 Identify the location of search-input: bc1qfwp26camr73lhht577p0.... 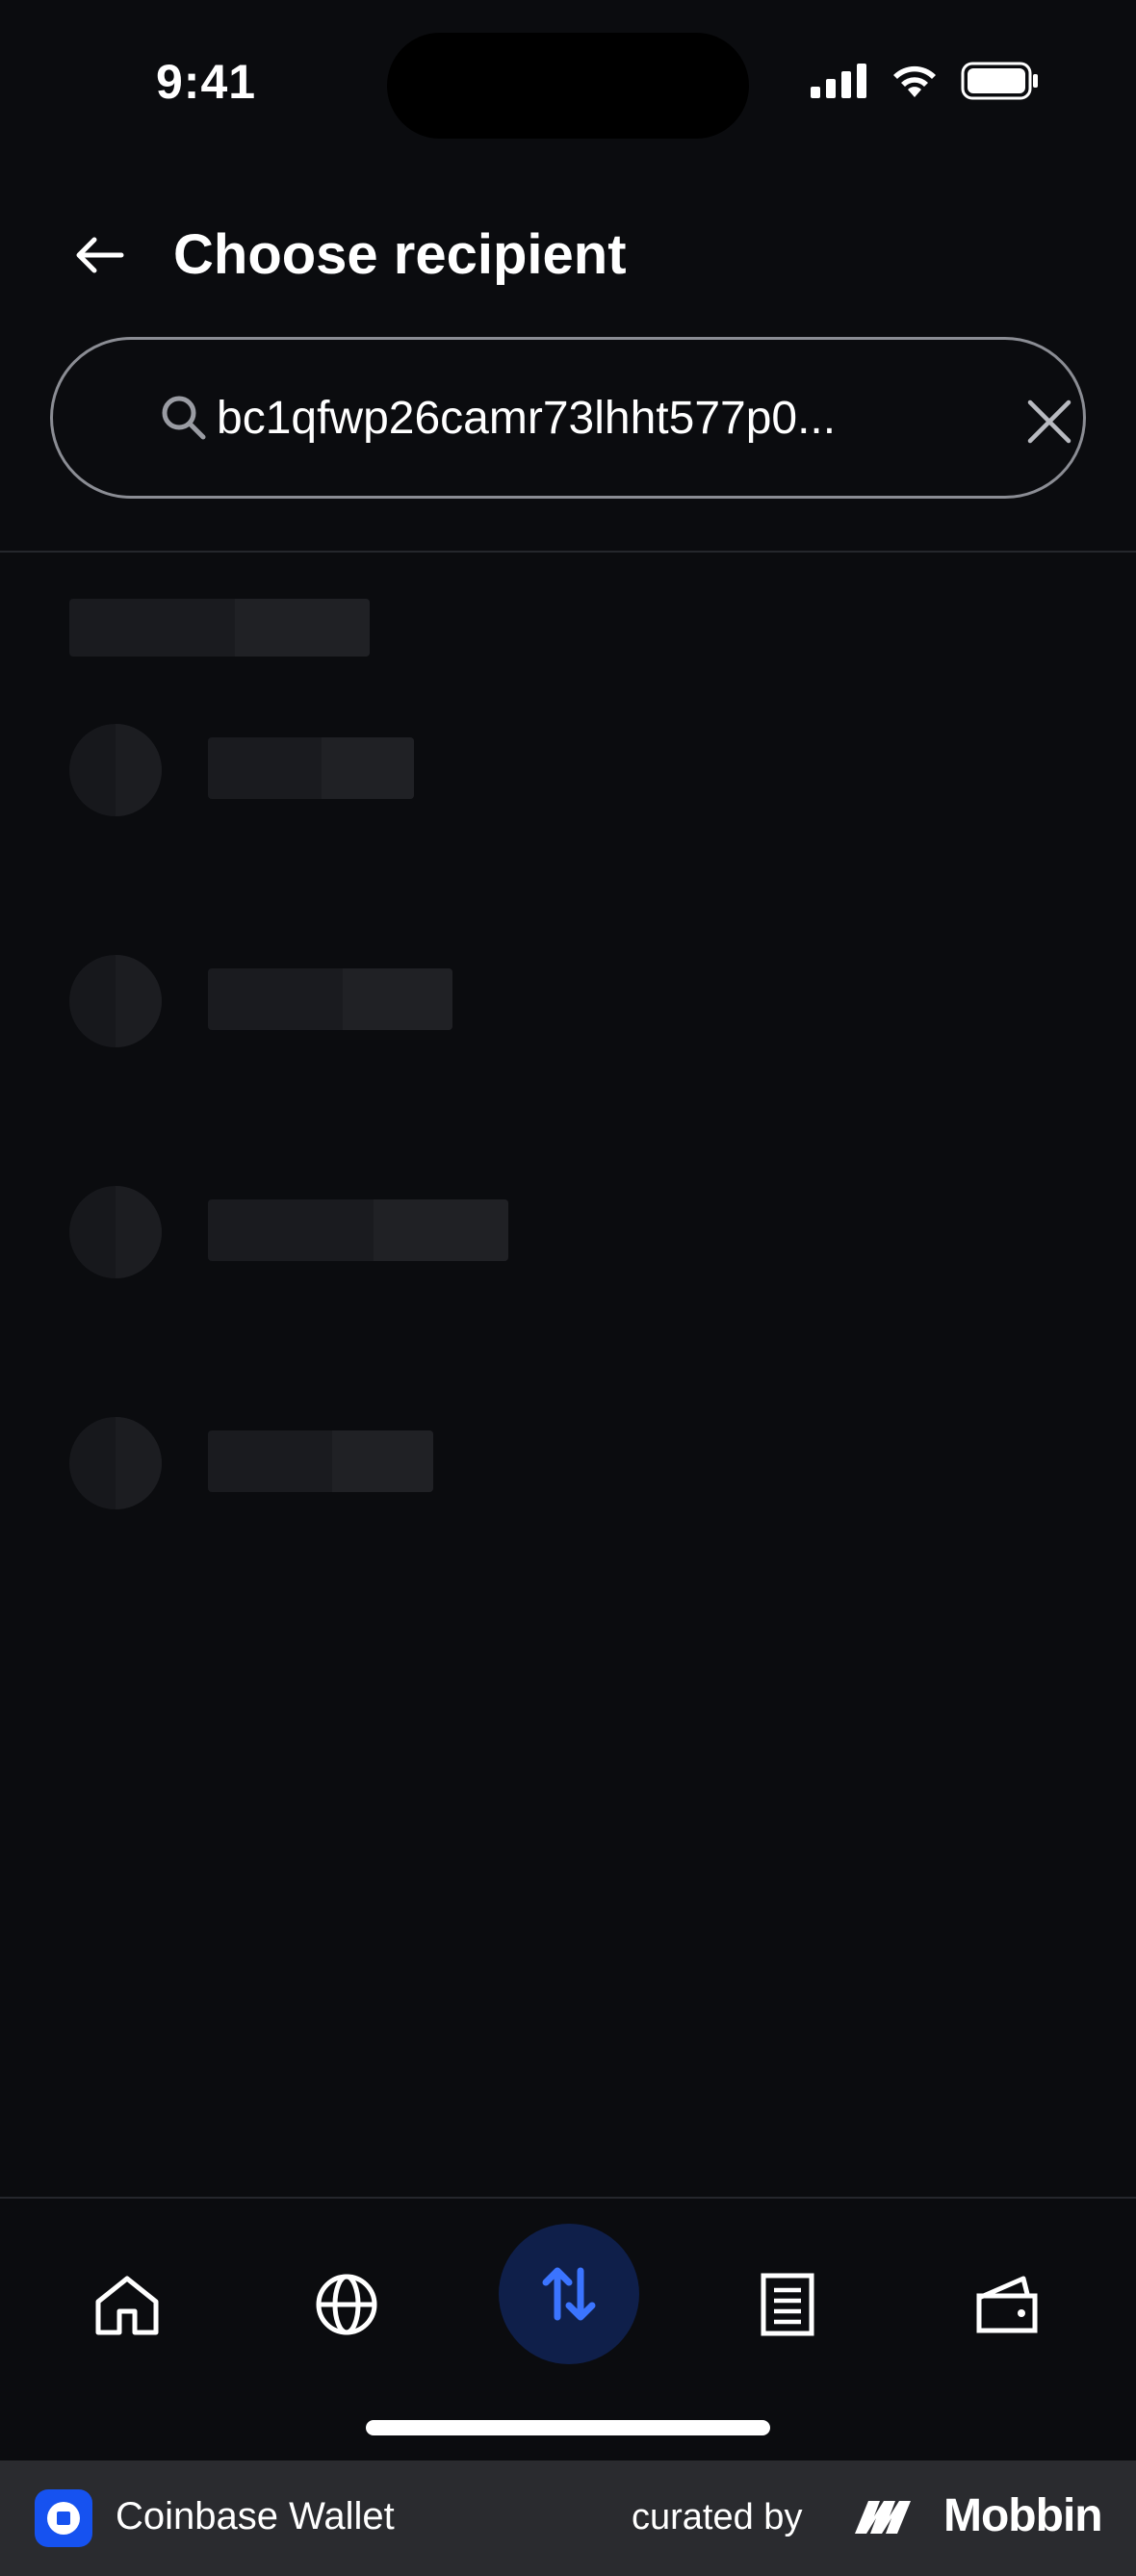
(582, 418).